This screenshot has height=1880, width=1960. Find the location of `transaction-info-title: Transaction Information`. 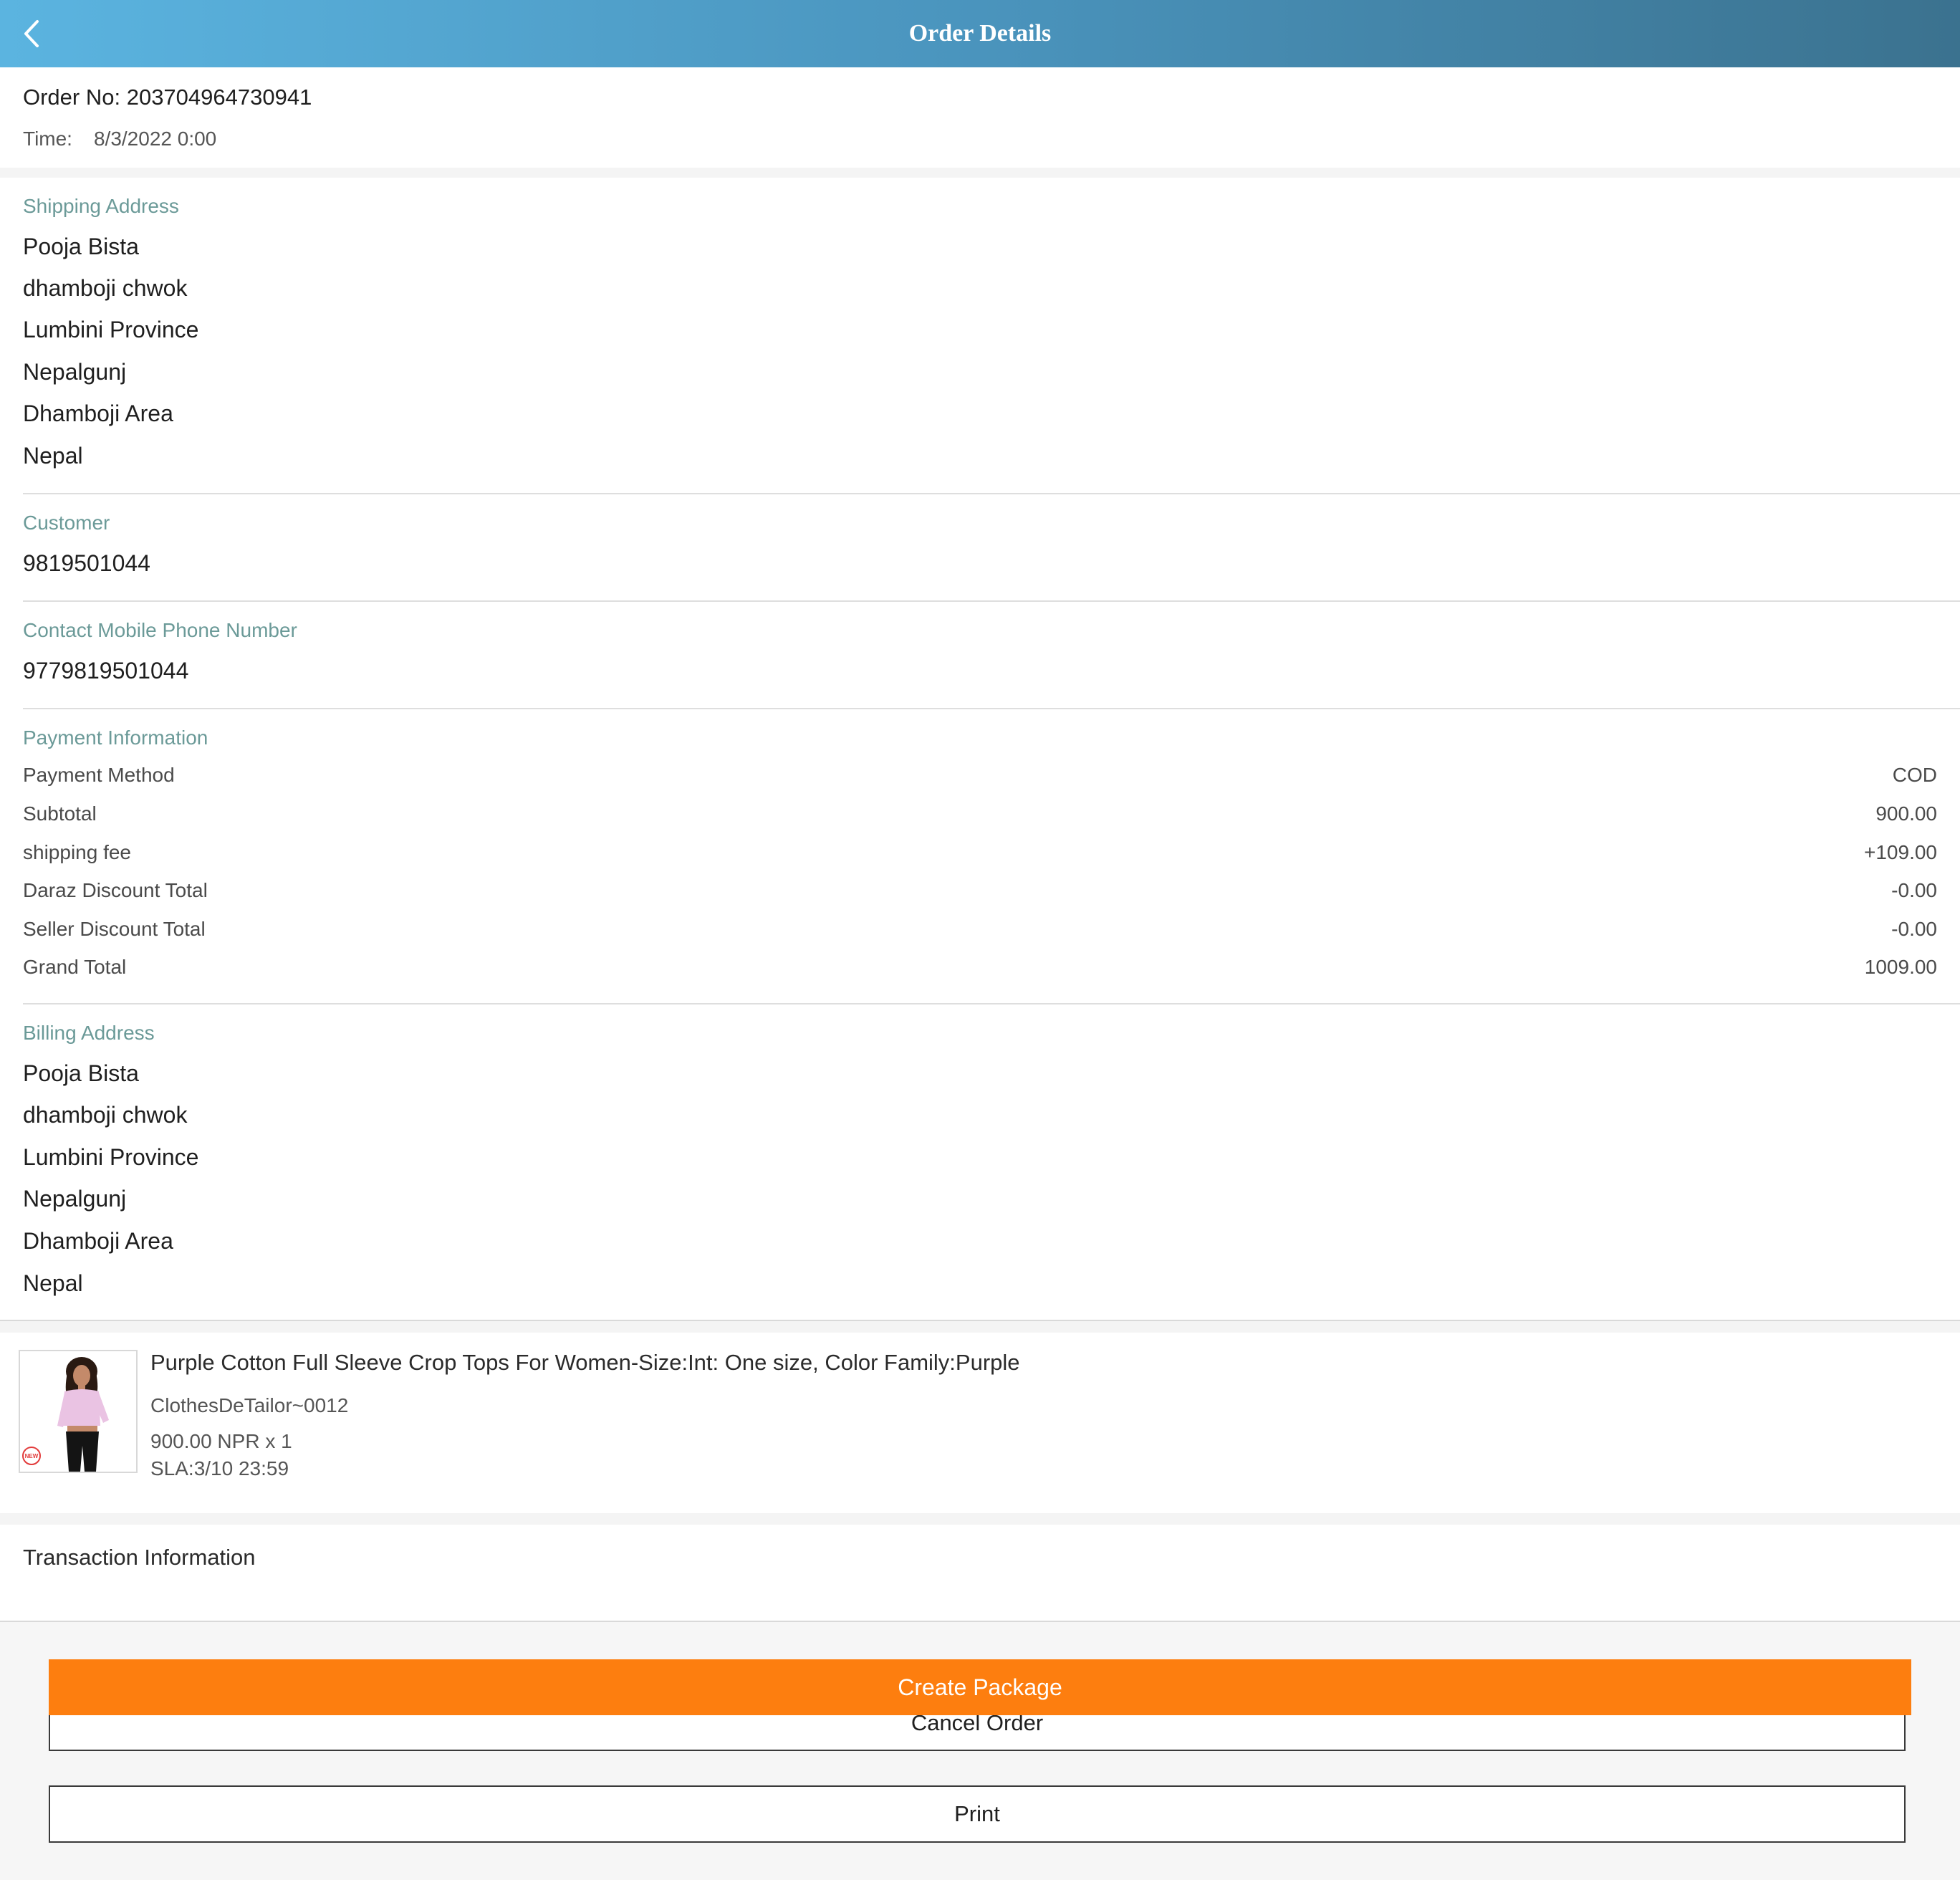

transaction-info-title: Transaction Information is located at coordinates (140, 1557).